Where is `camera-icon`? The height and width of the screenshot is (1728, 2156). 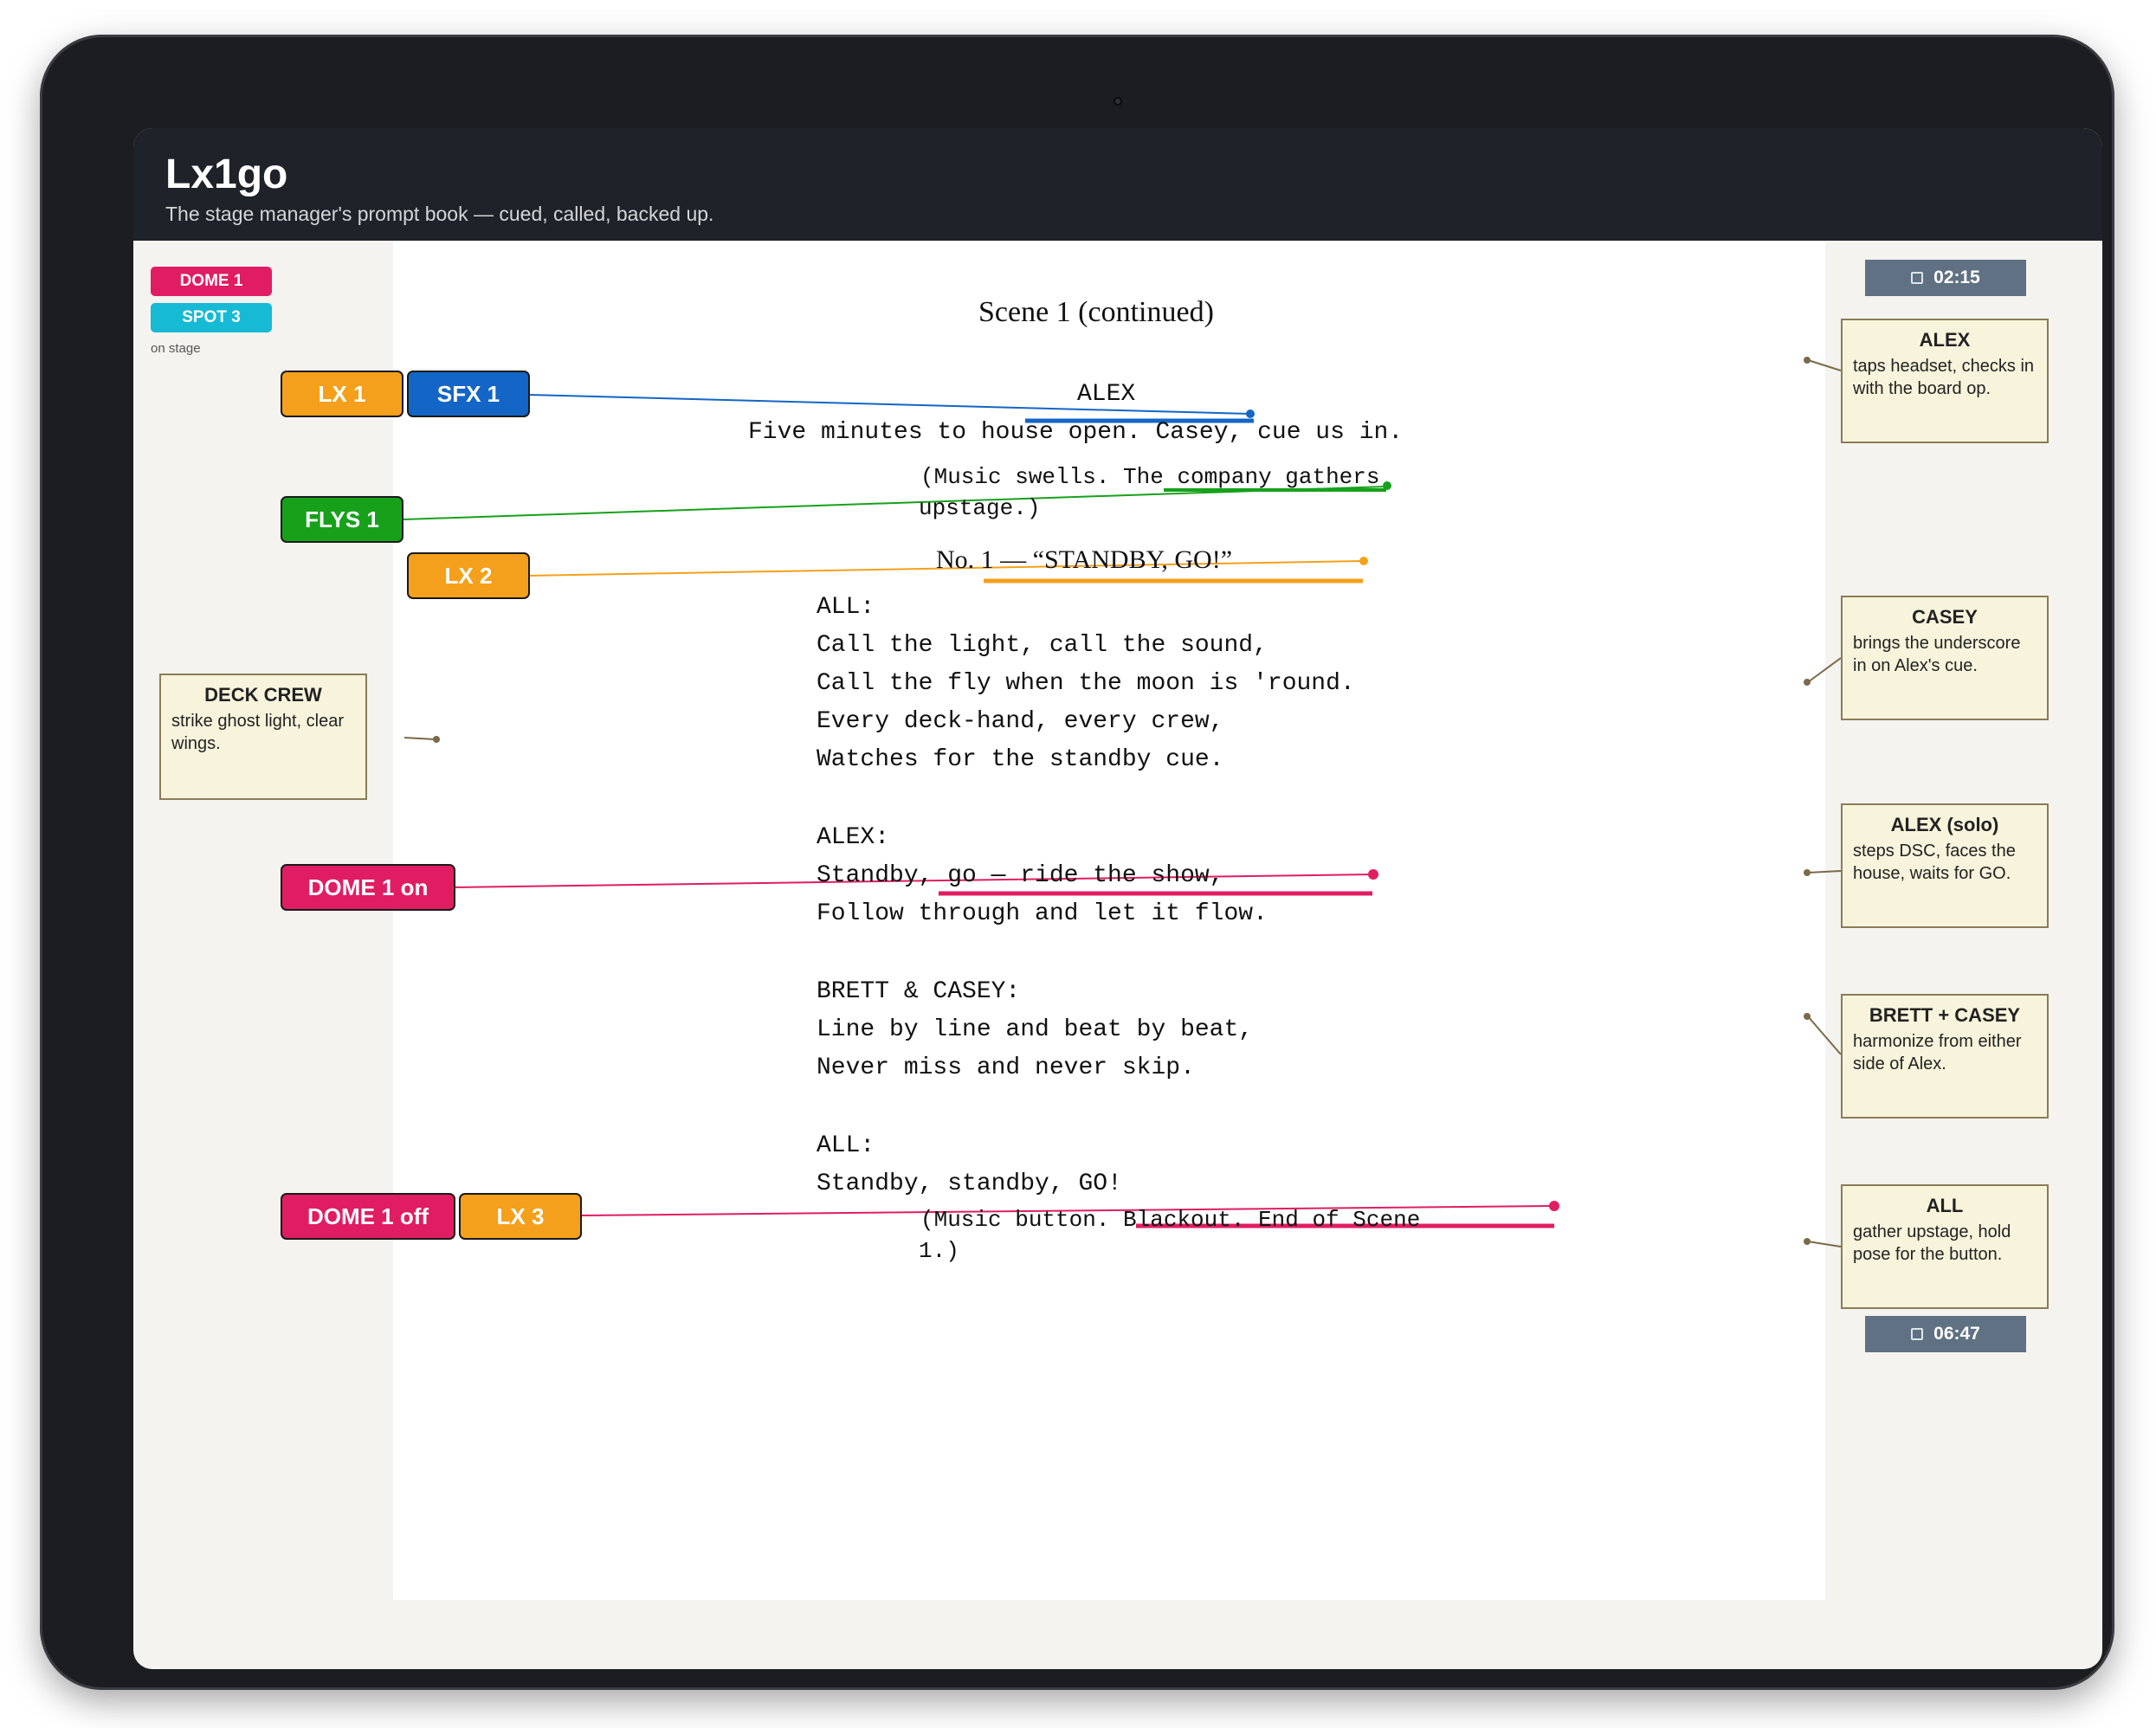 camera-icon is located at coordinates (1118, 101).